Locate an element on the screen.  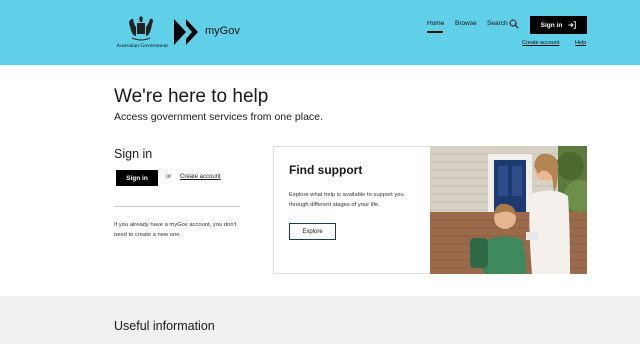
sign-in-arrow-icon is located at coordinates (572, 25).